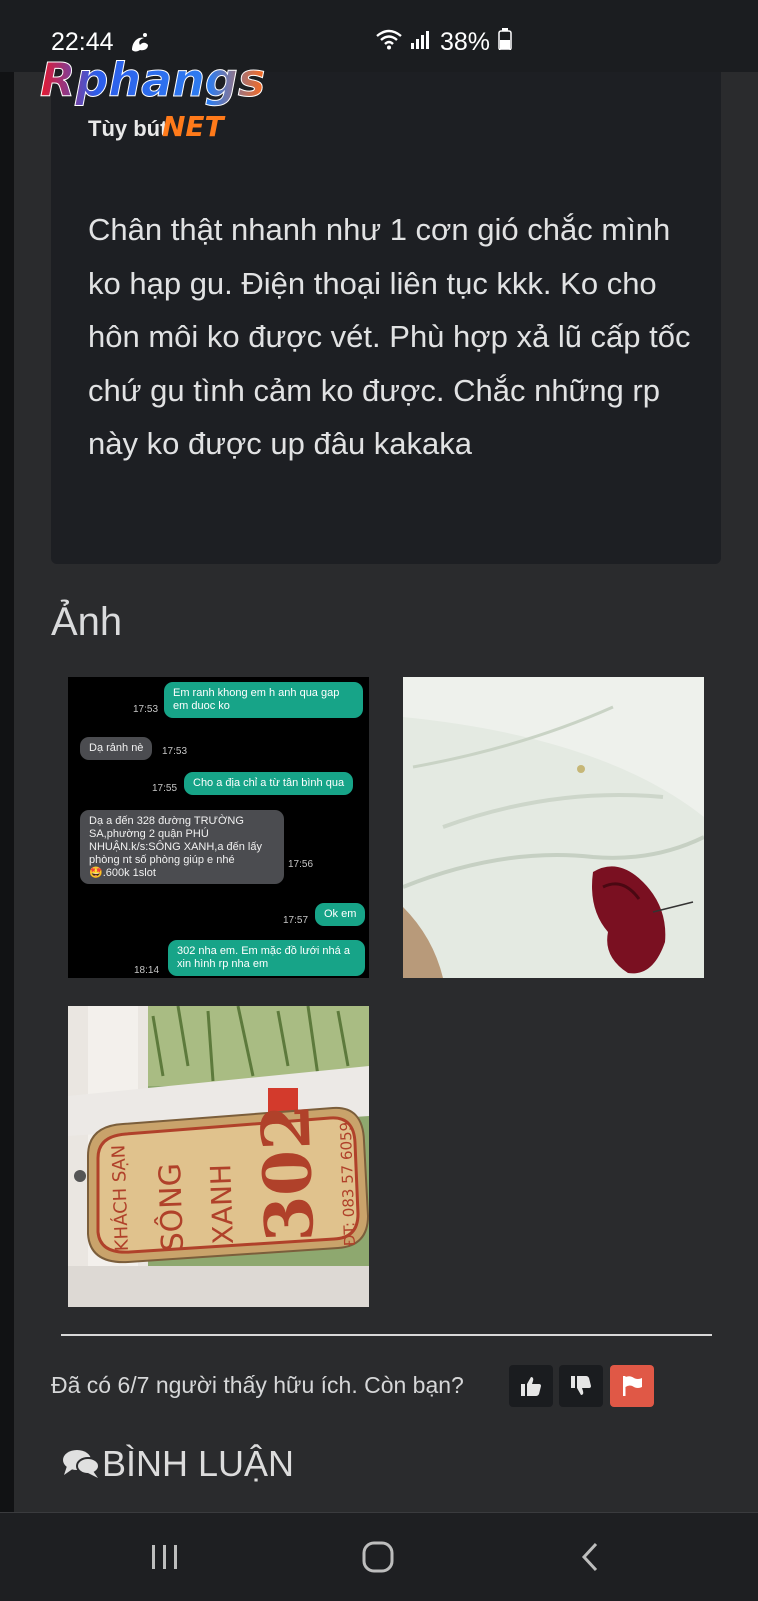 This screenshot has width=758, height=1601. I want to click on status-indicators: 38%, so click(444, 42).